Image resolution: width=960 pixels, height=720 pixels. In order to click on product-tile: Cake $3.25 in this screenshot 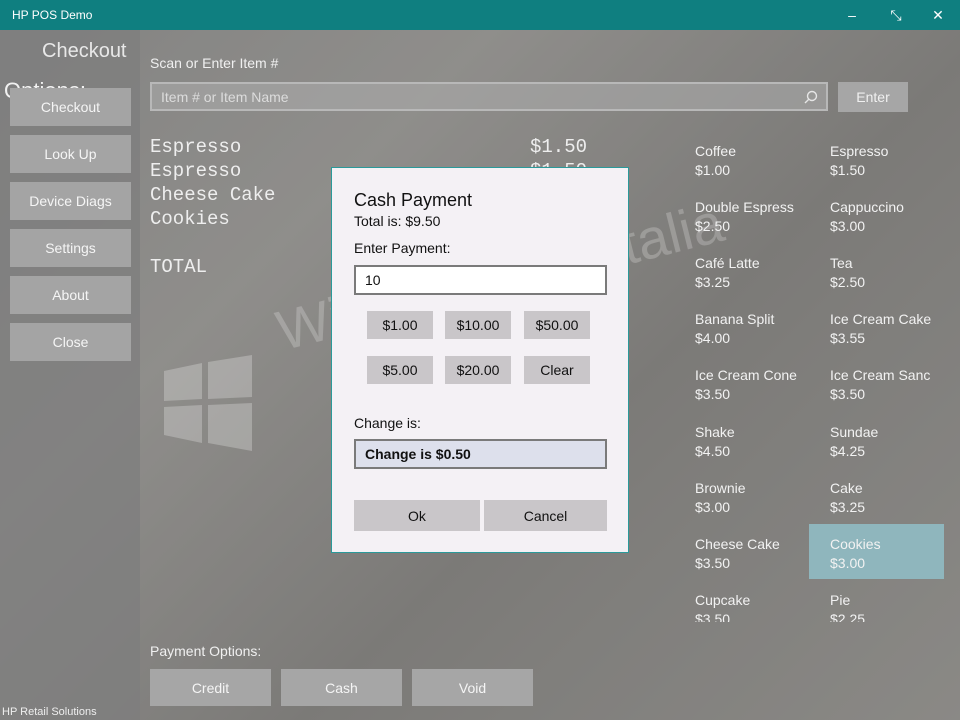, I will do `click(887, 498)`.